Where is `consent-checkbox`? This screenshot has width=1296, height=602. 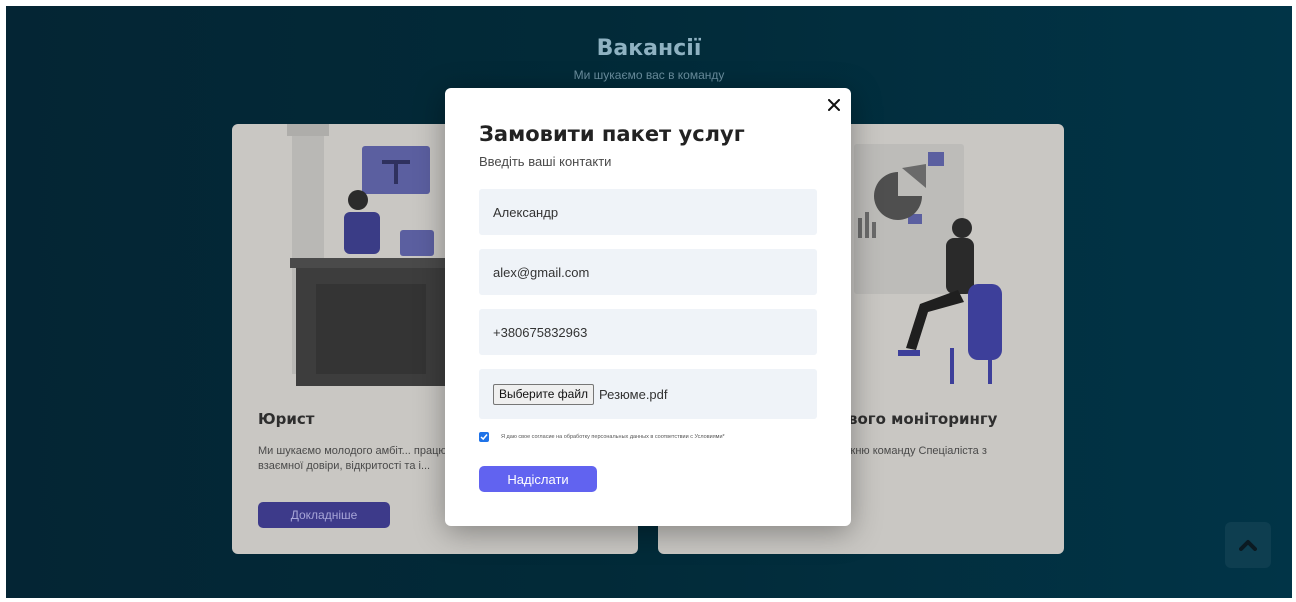 consent-checkbox is located at coordinates (484, 437).